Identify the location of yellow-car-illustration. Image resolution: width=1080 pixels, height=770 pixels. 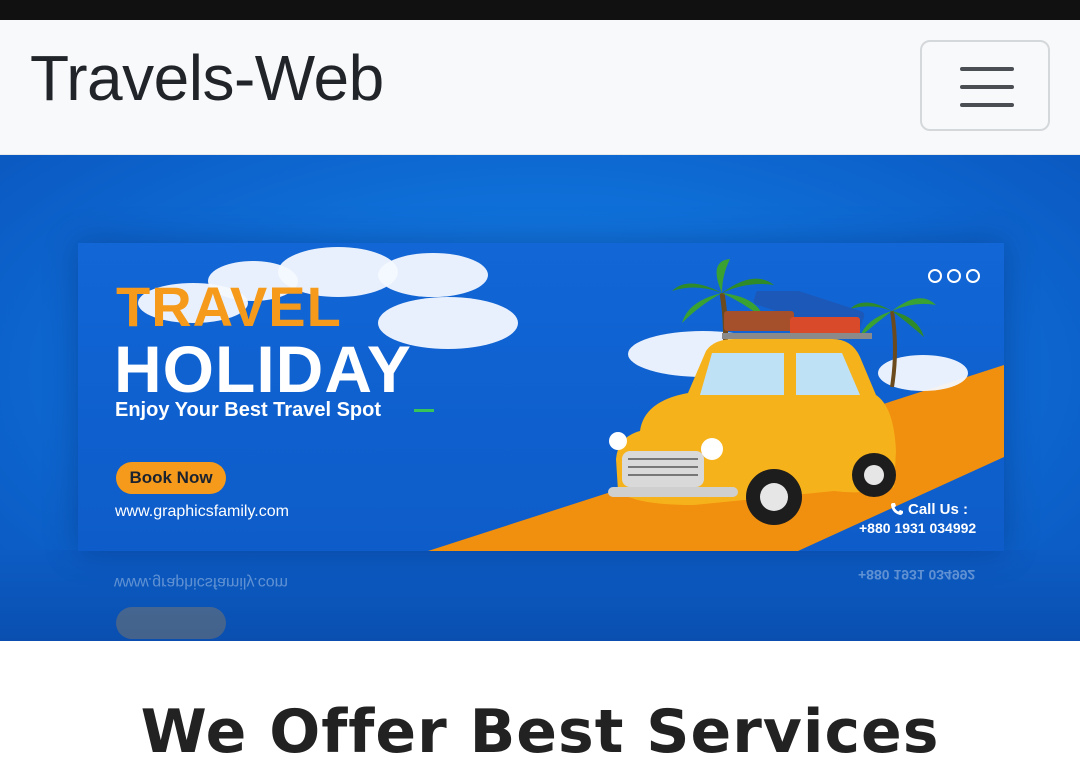
(752, 408).